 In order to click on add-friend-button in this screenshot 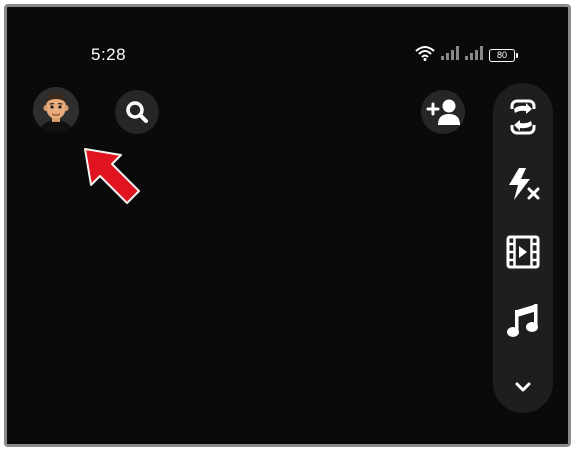, I will do `click(443, 112)`.